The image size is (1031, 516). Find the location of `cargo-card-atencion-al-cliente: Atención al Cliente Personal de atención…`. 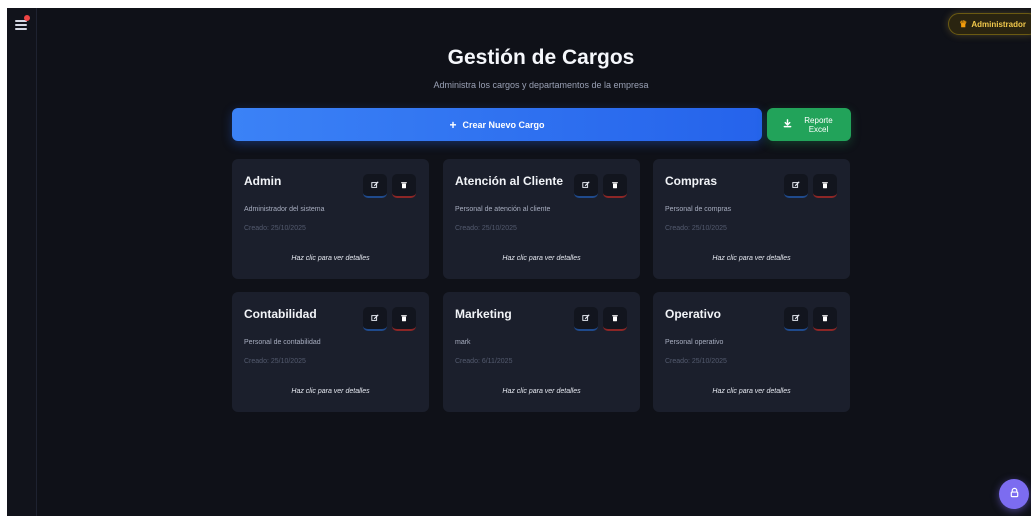

cargo-card-atencion-al-cliente: Atención al Cliente Personal de atención… is located at coordinates (541, 219).